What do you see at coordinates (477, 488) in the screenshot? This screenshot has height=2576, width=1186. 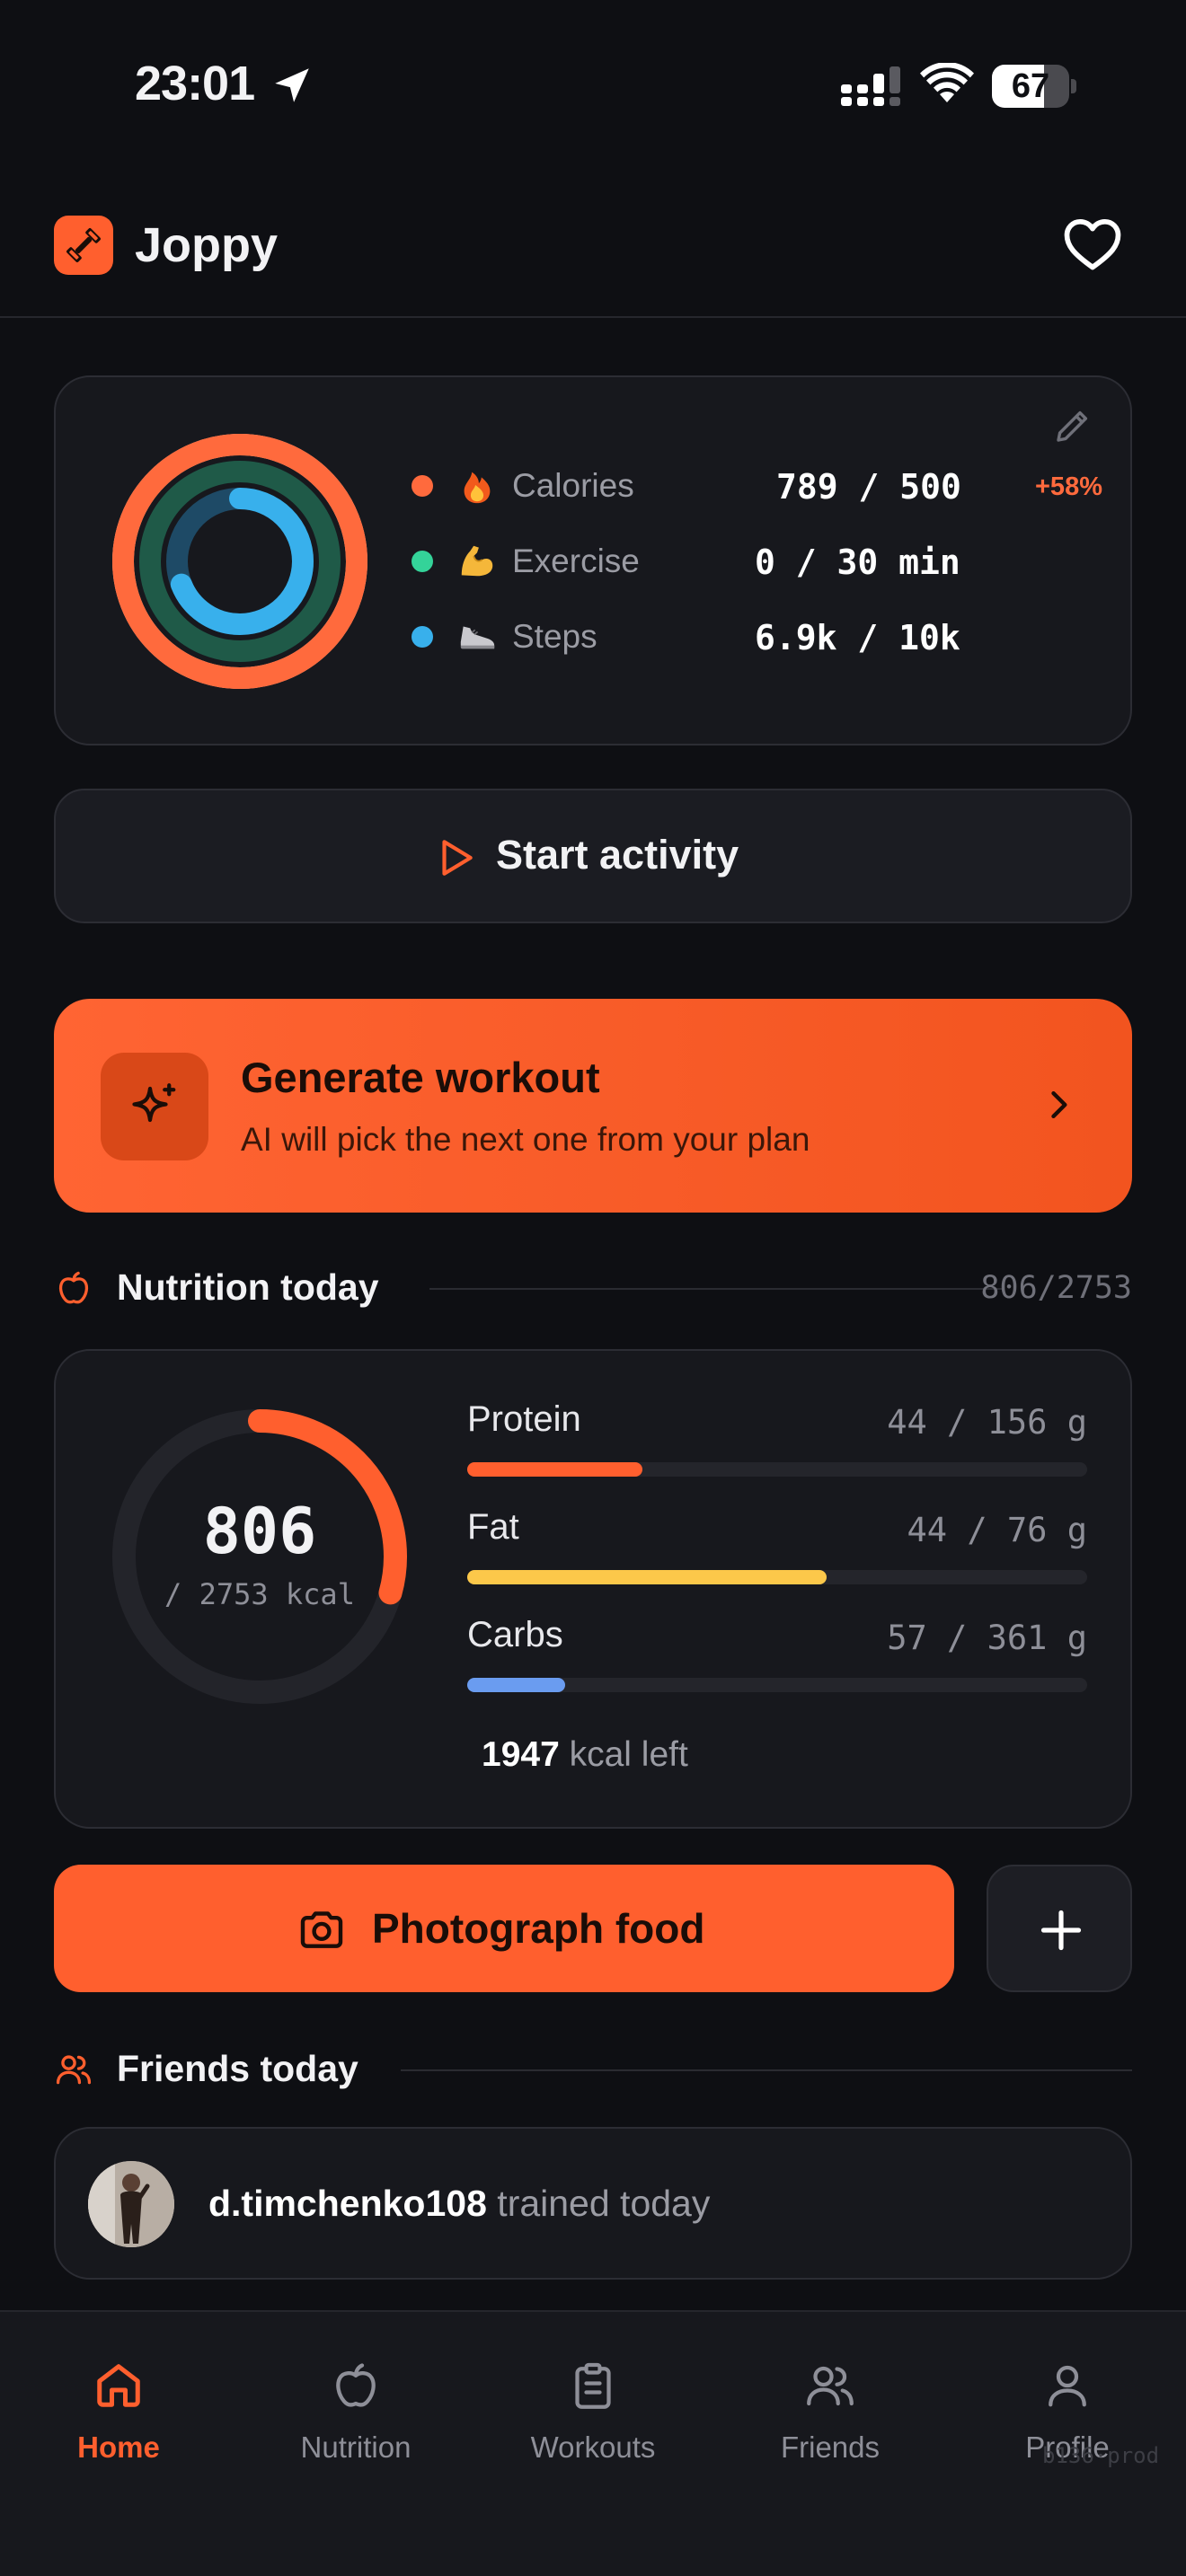 I see `fire-icon` at bounding box center [477, 488].